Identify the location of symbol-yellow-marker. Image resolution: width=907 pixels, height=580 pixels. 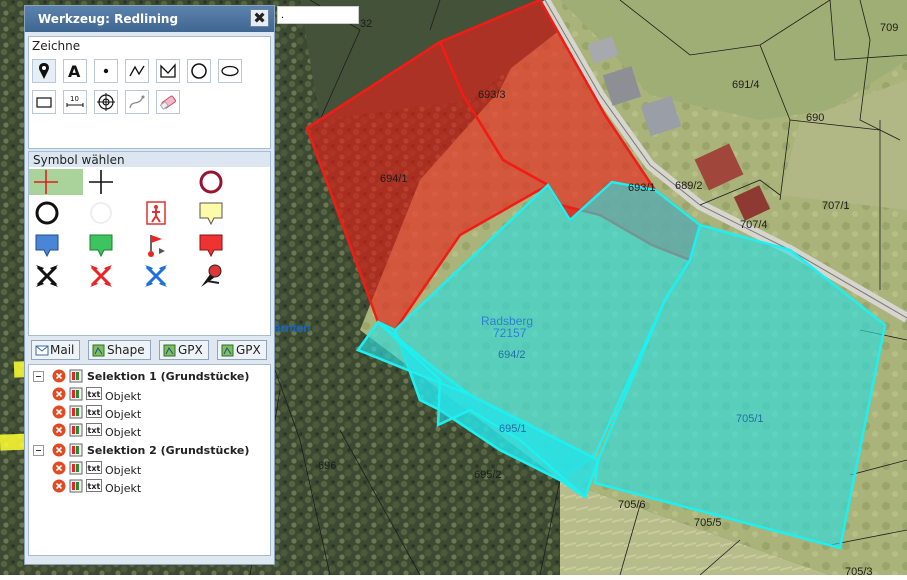
(210, 213).